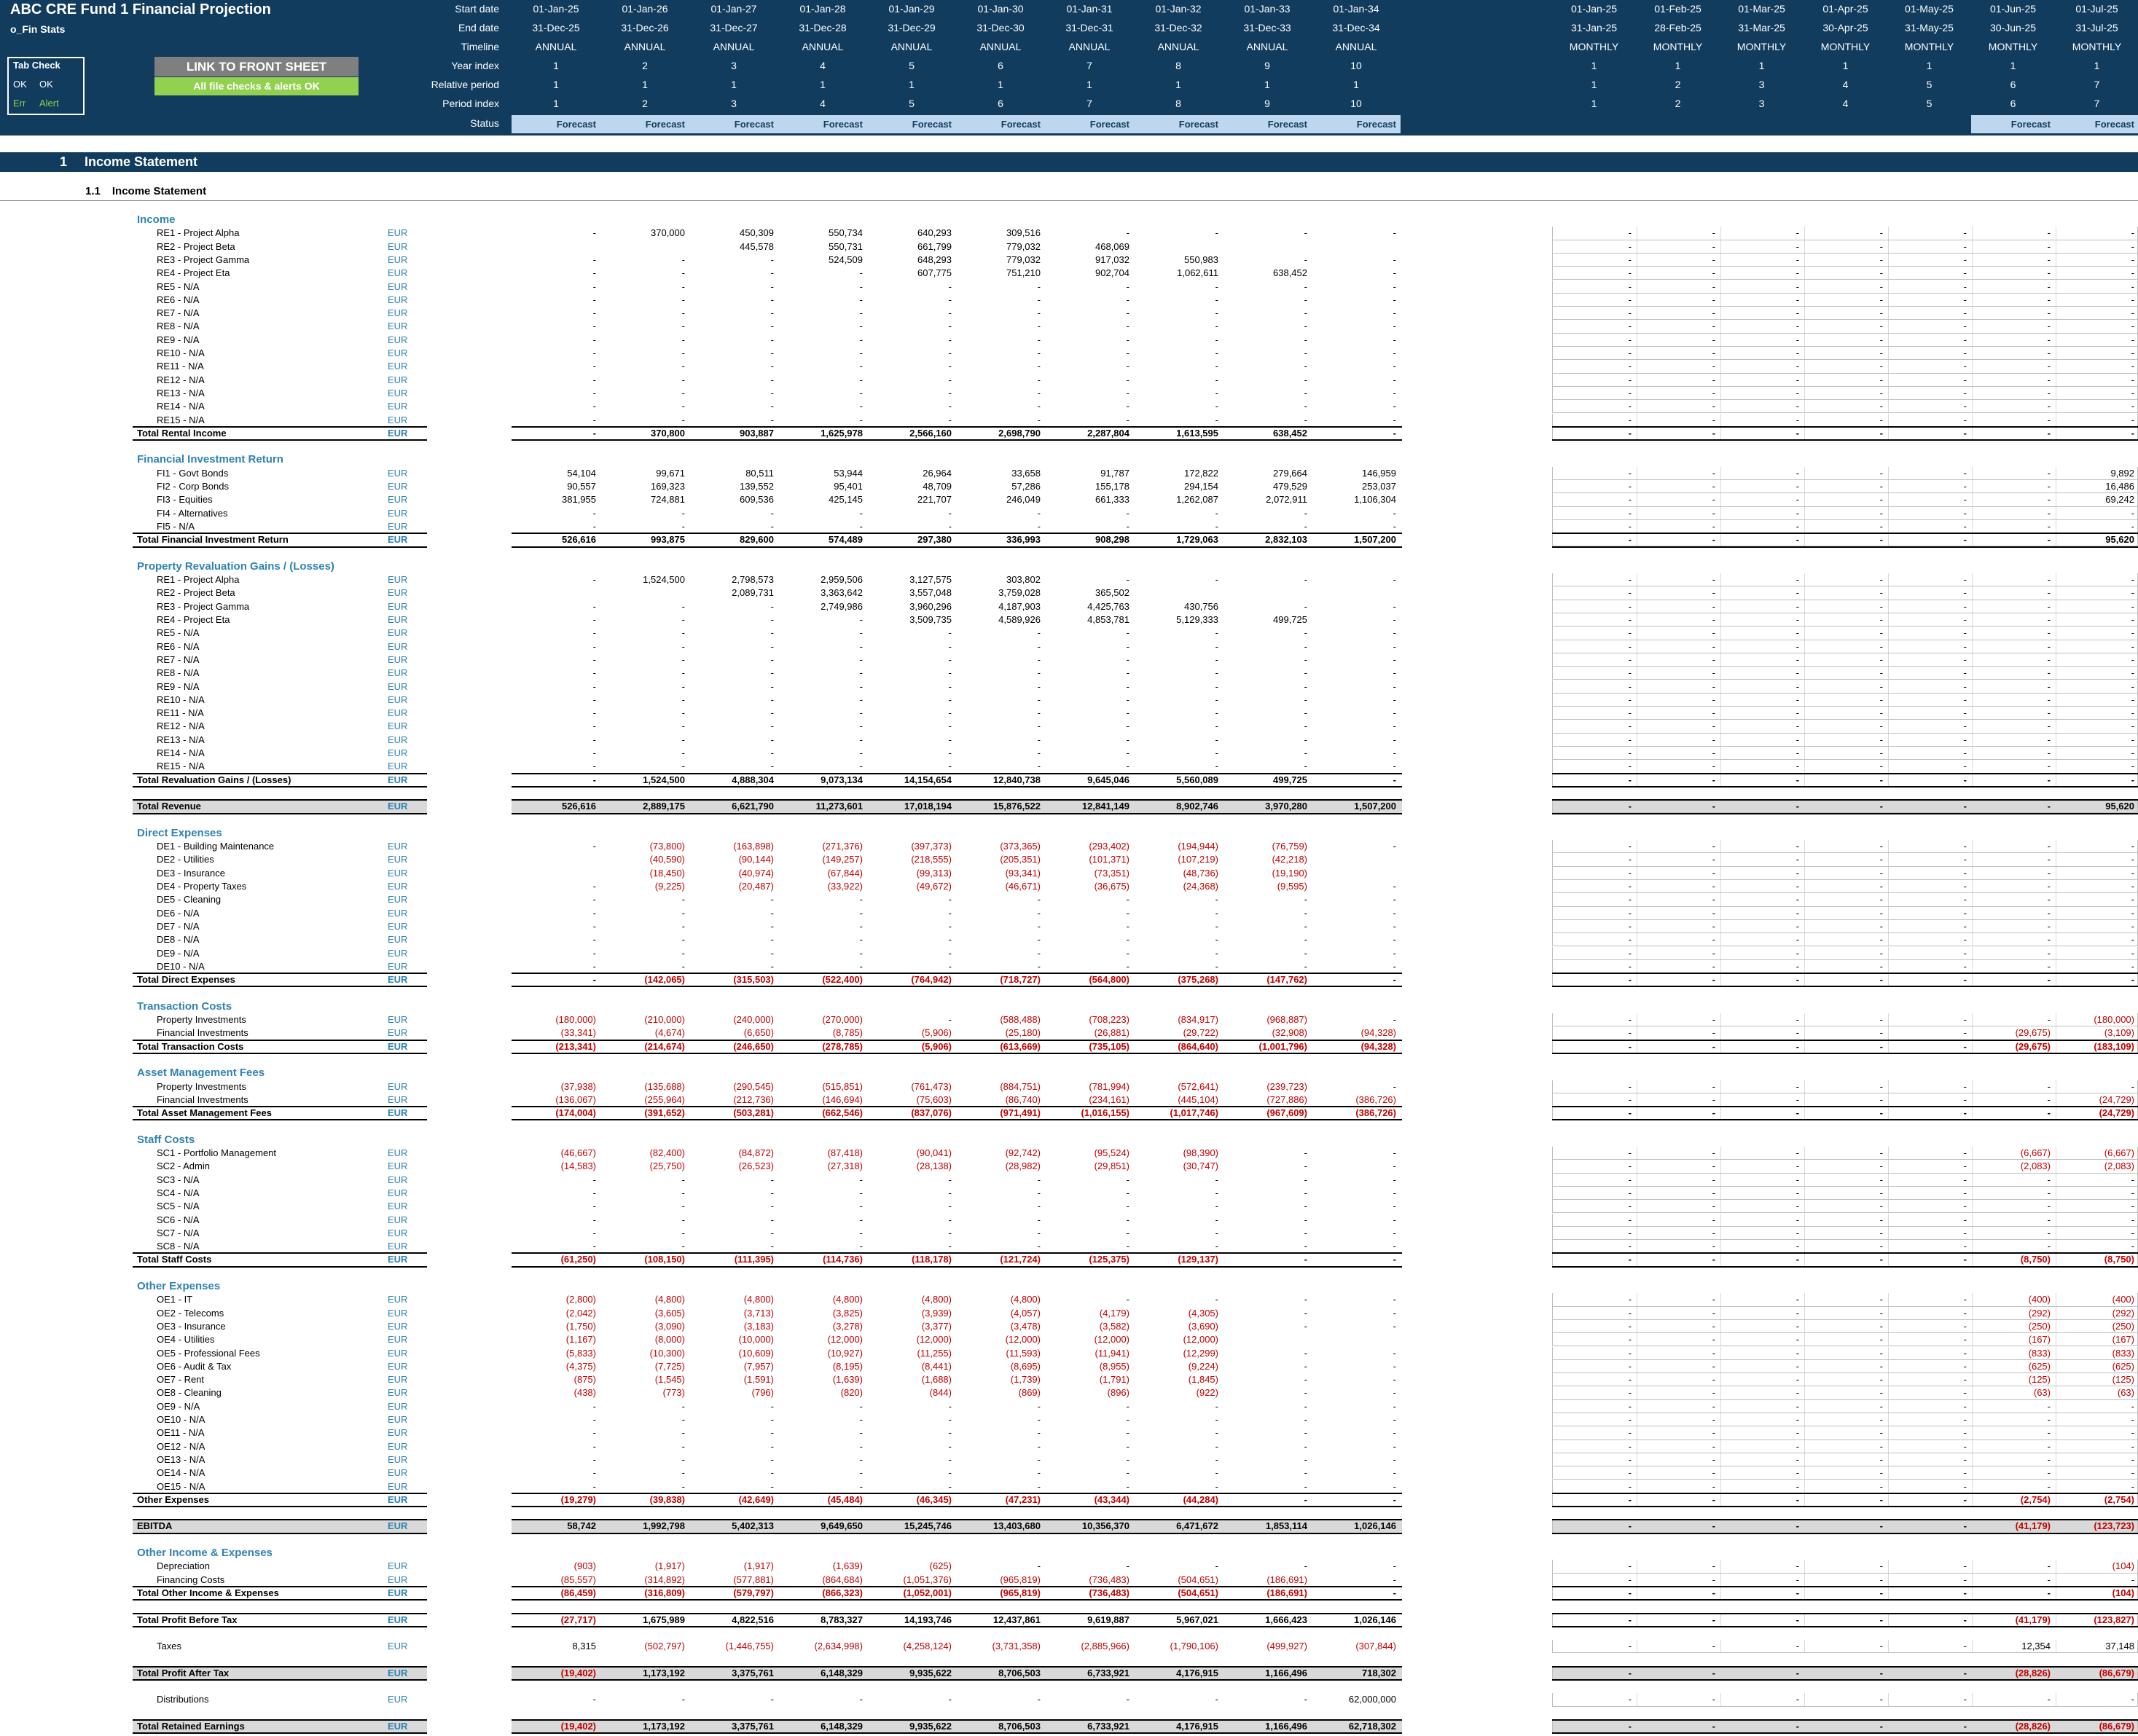 Image resolution: width=2138 pixels, height=1736 pixels. What do you see at coordinates (1267, 1046) in the screenshot?
I see `annual-value-cell: (1,001,796)` at bounding box center [1267, 1046].